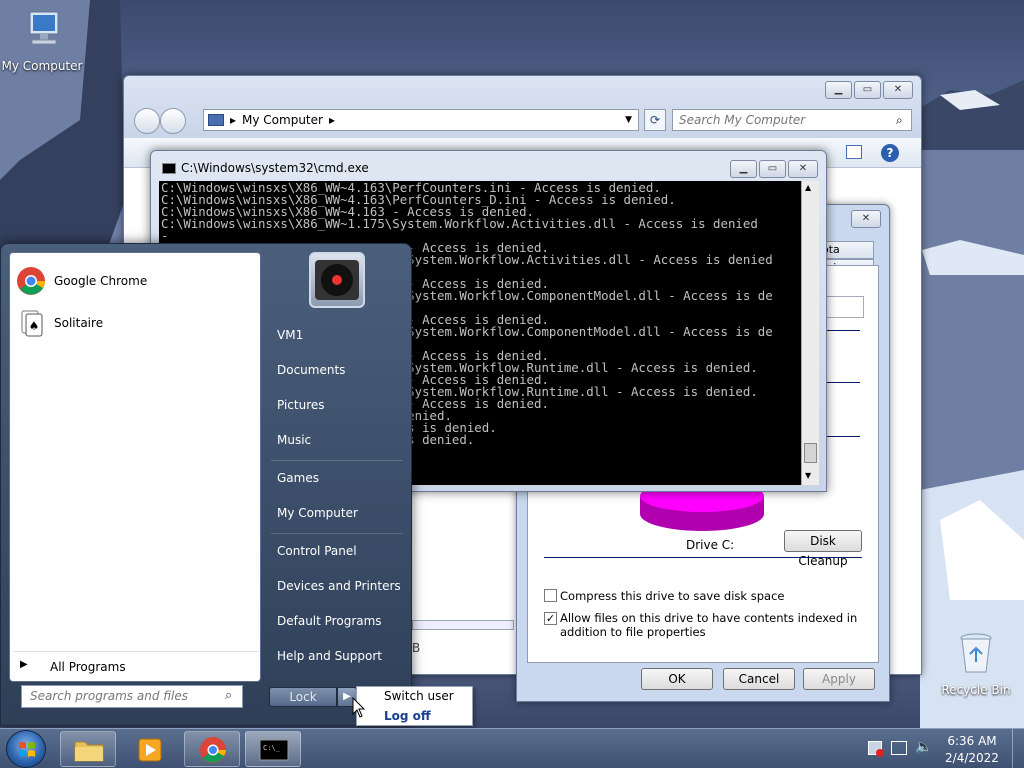 The width and height of the screenshot is (1024, 768). I want to click on turntable-icon, so click(337, 280).